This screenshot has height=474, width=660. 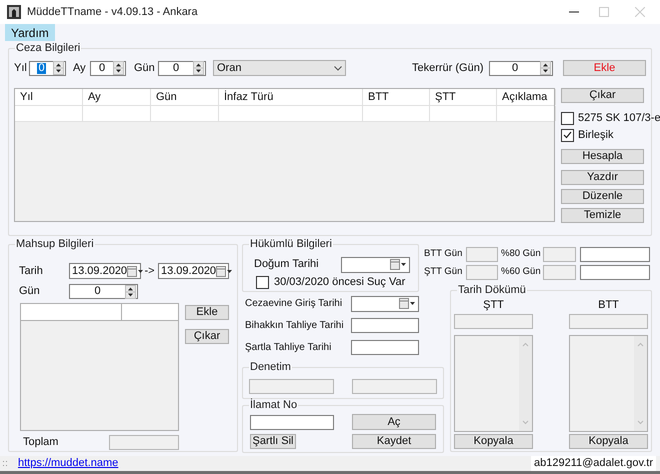 I want to click on total-field, so click(x=144, y=442).